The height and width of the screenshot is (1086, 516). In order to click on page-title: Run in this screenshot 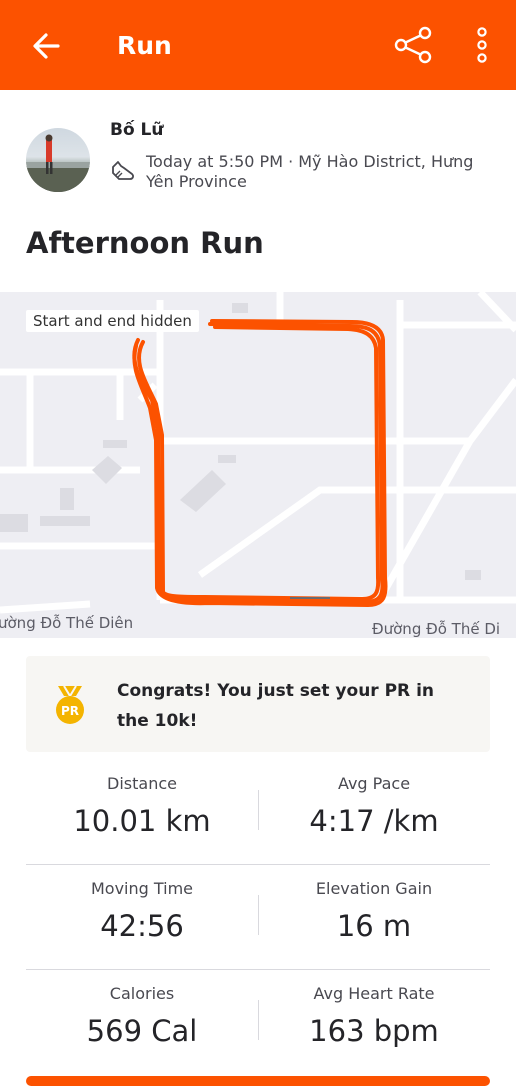, I will do `click(144, 45)`.